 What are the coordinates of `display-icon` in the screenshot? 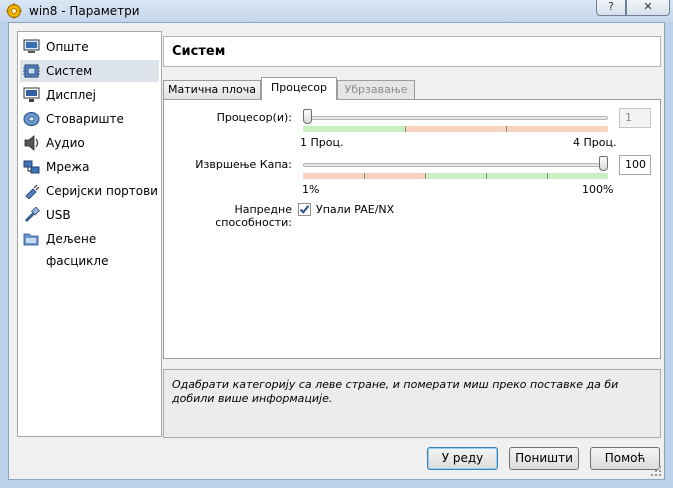 It's located at (31, 94).